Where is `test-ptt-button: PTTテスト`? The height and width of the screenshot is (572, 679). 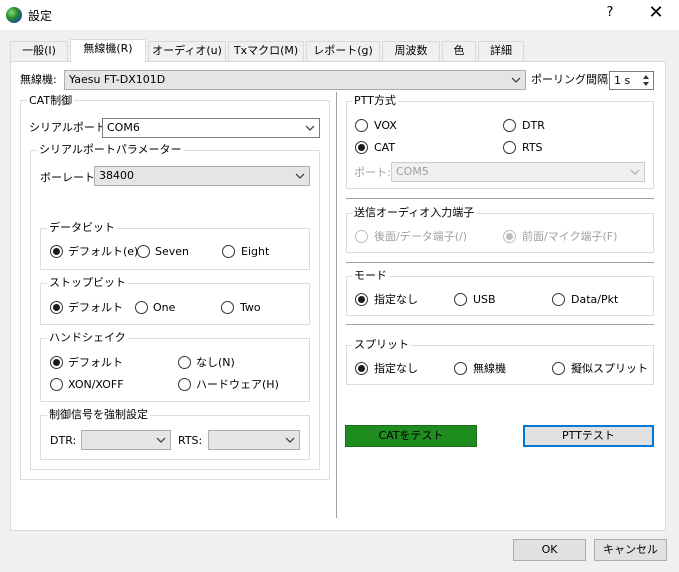 test-ptt-button: PTTテスト is located at coordinates (588, 436).